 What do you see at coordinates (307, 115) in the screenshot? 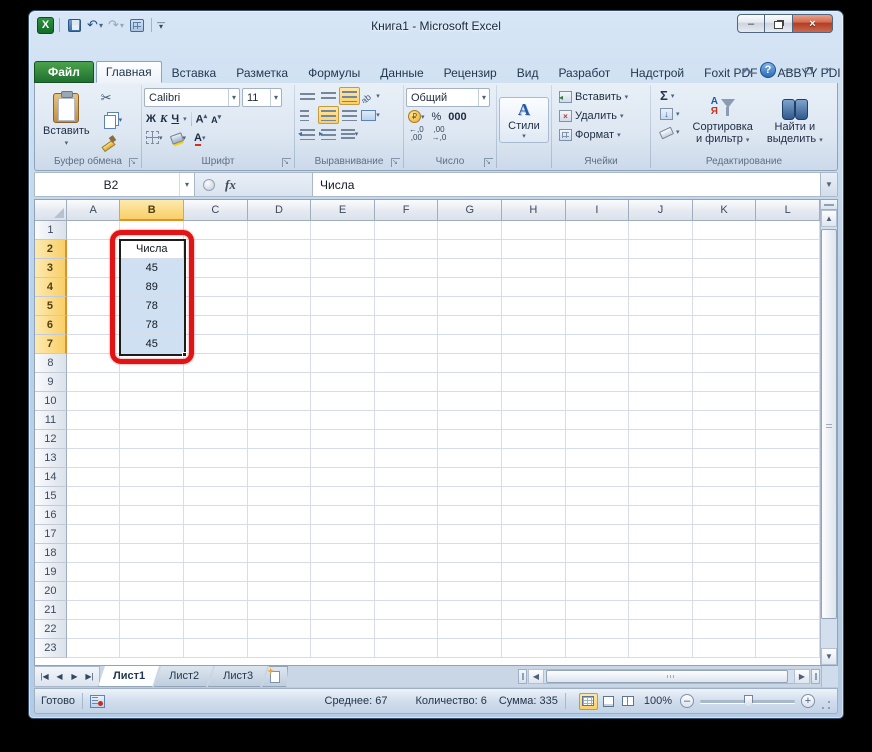
I see `align-left-button` at bounding box center [307, 115].